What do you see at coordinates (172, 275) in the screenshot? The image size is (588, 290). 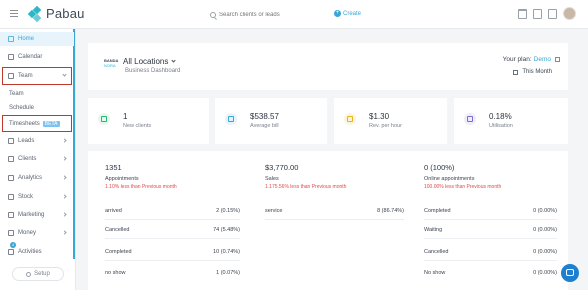 I see `table-row: no show 1 (0.07%)` at bounding box center [172, 275].